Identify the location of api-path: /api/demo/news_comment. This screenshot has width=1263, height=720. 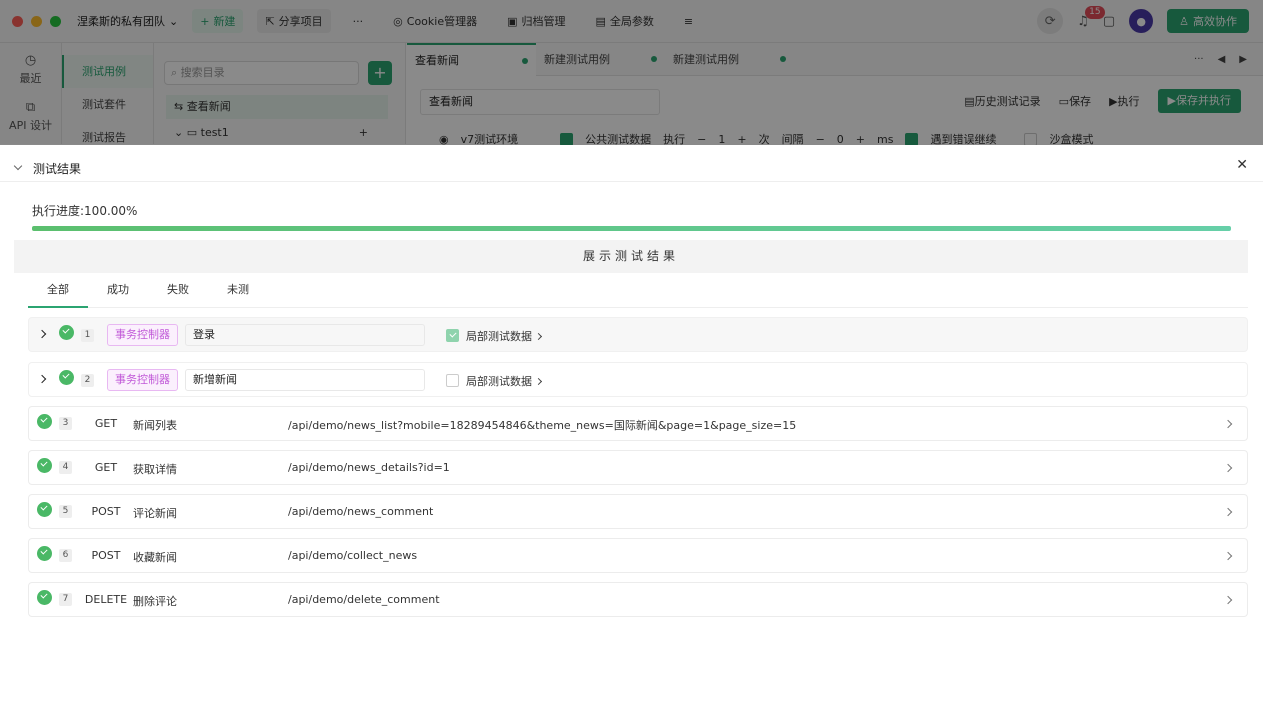
(361, 511).